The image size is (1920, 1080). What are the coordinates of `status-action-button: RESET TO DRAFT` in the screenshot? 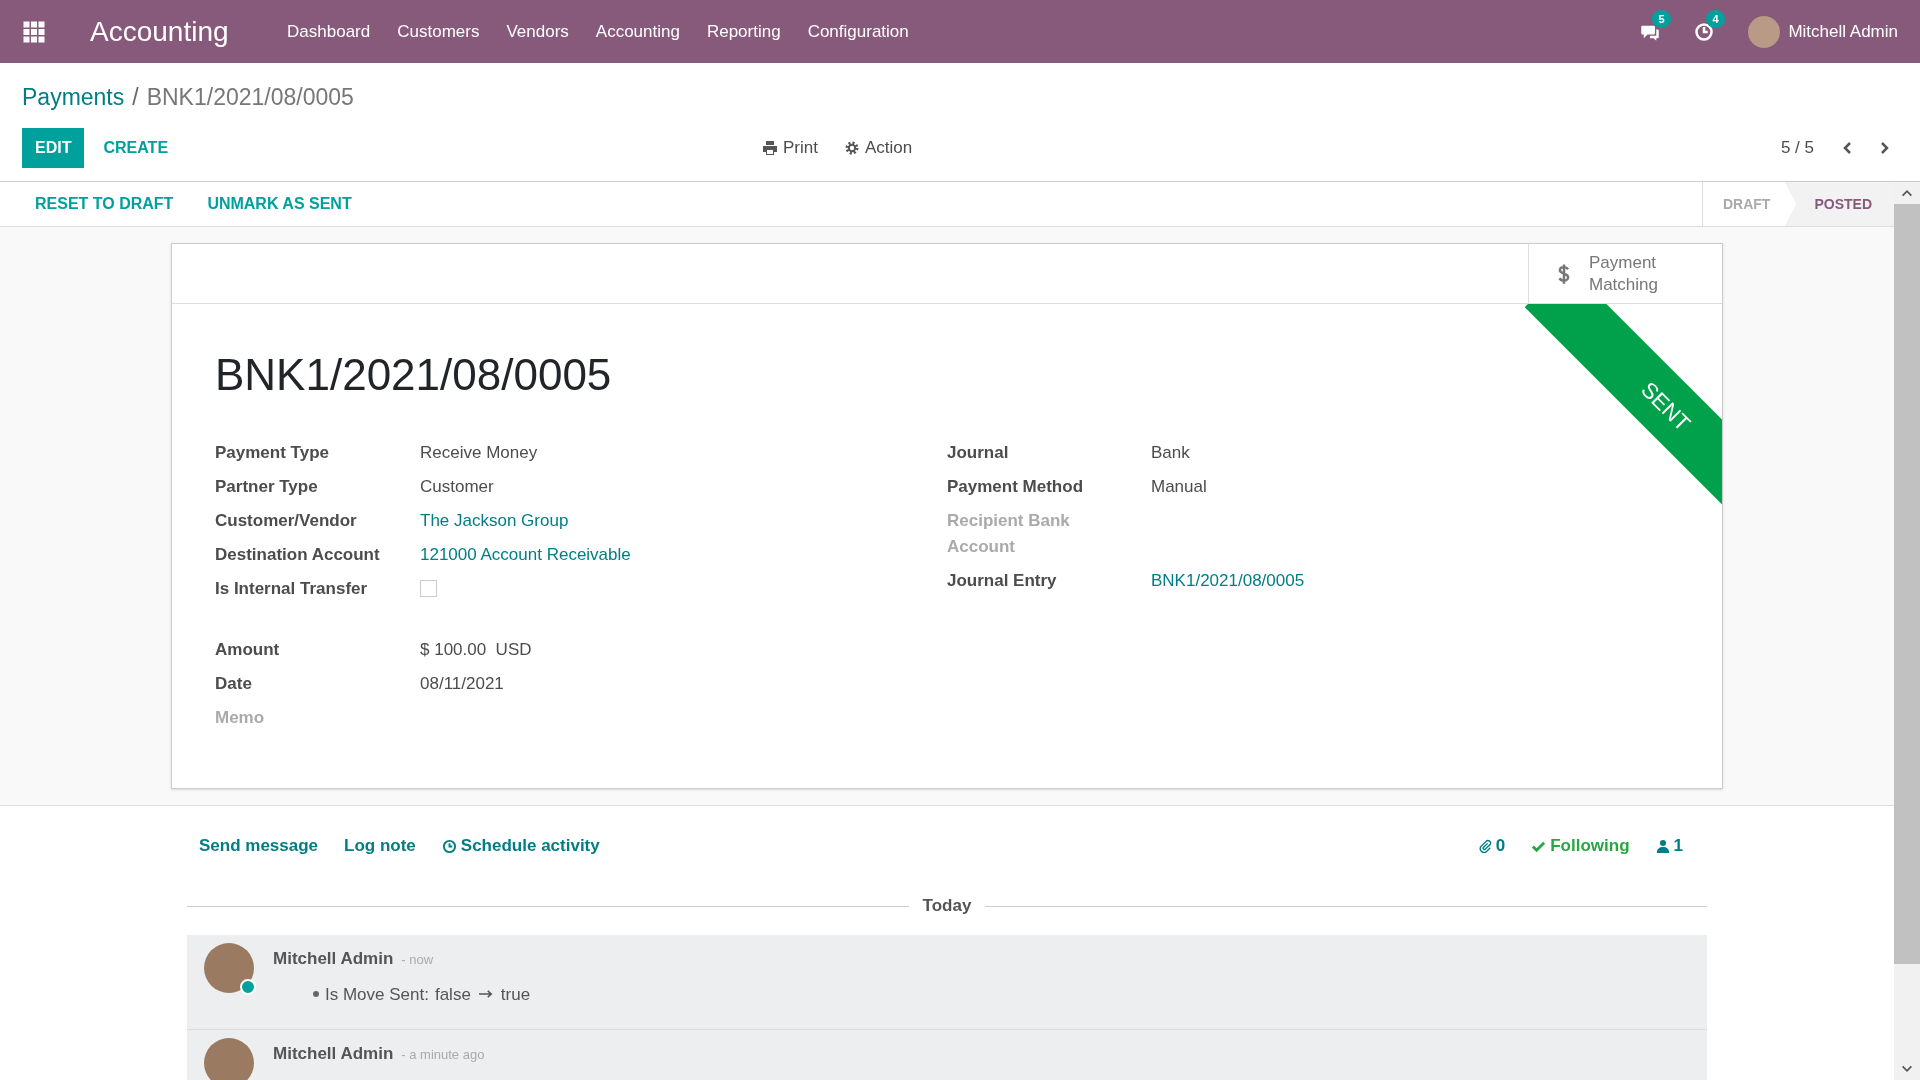 It's located at (104, 204).